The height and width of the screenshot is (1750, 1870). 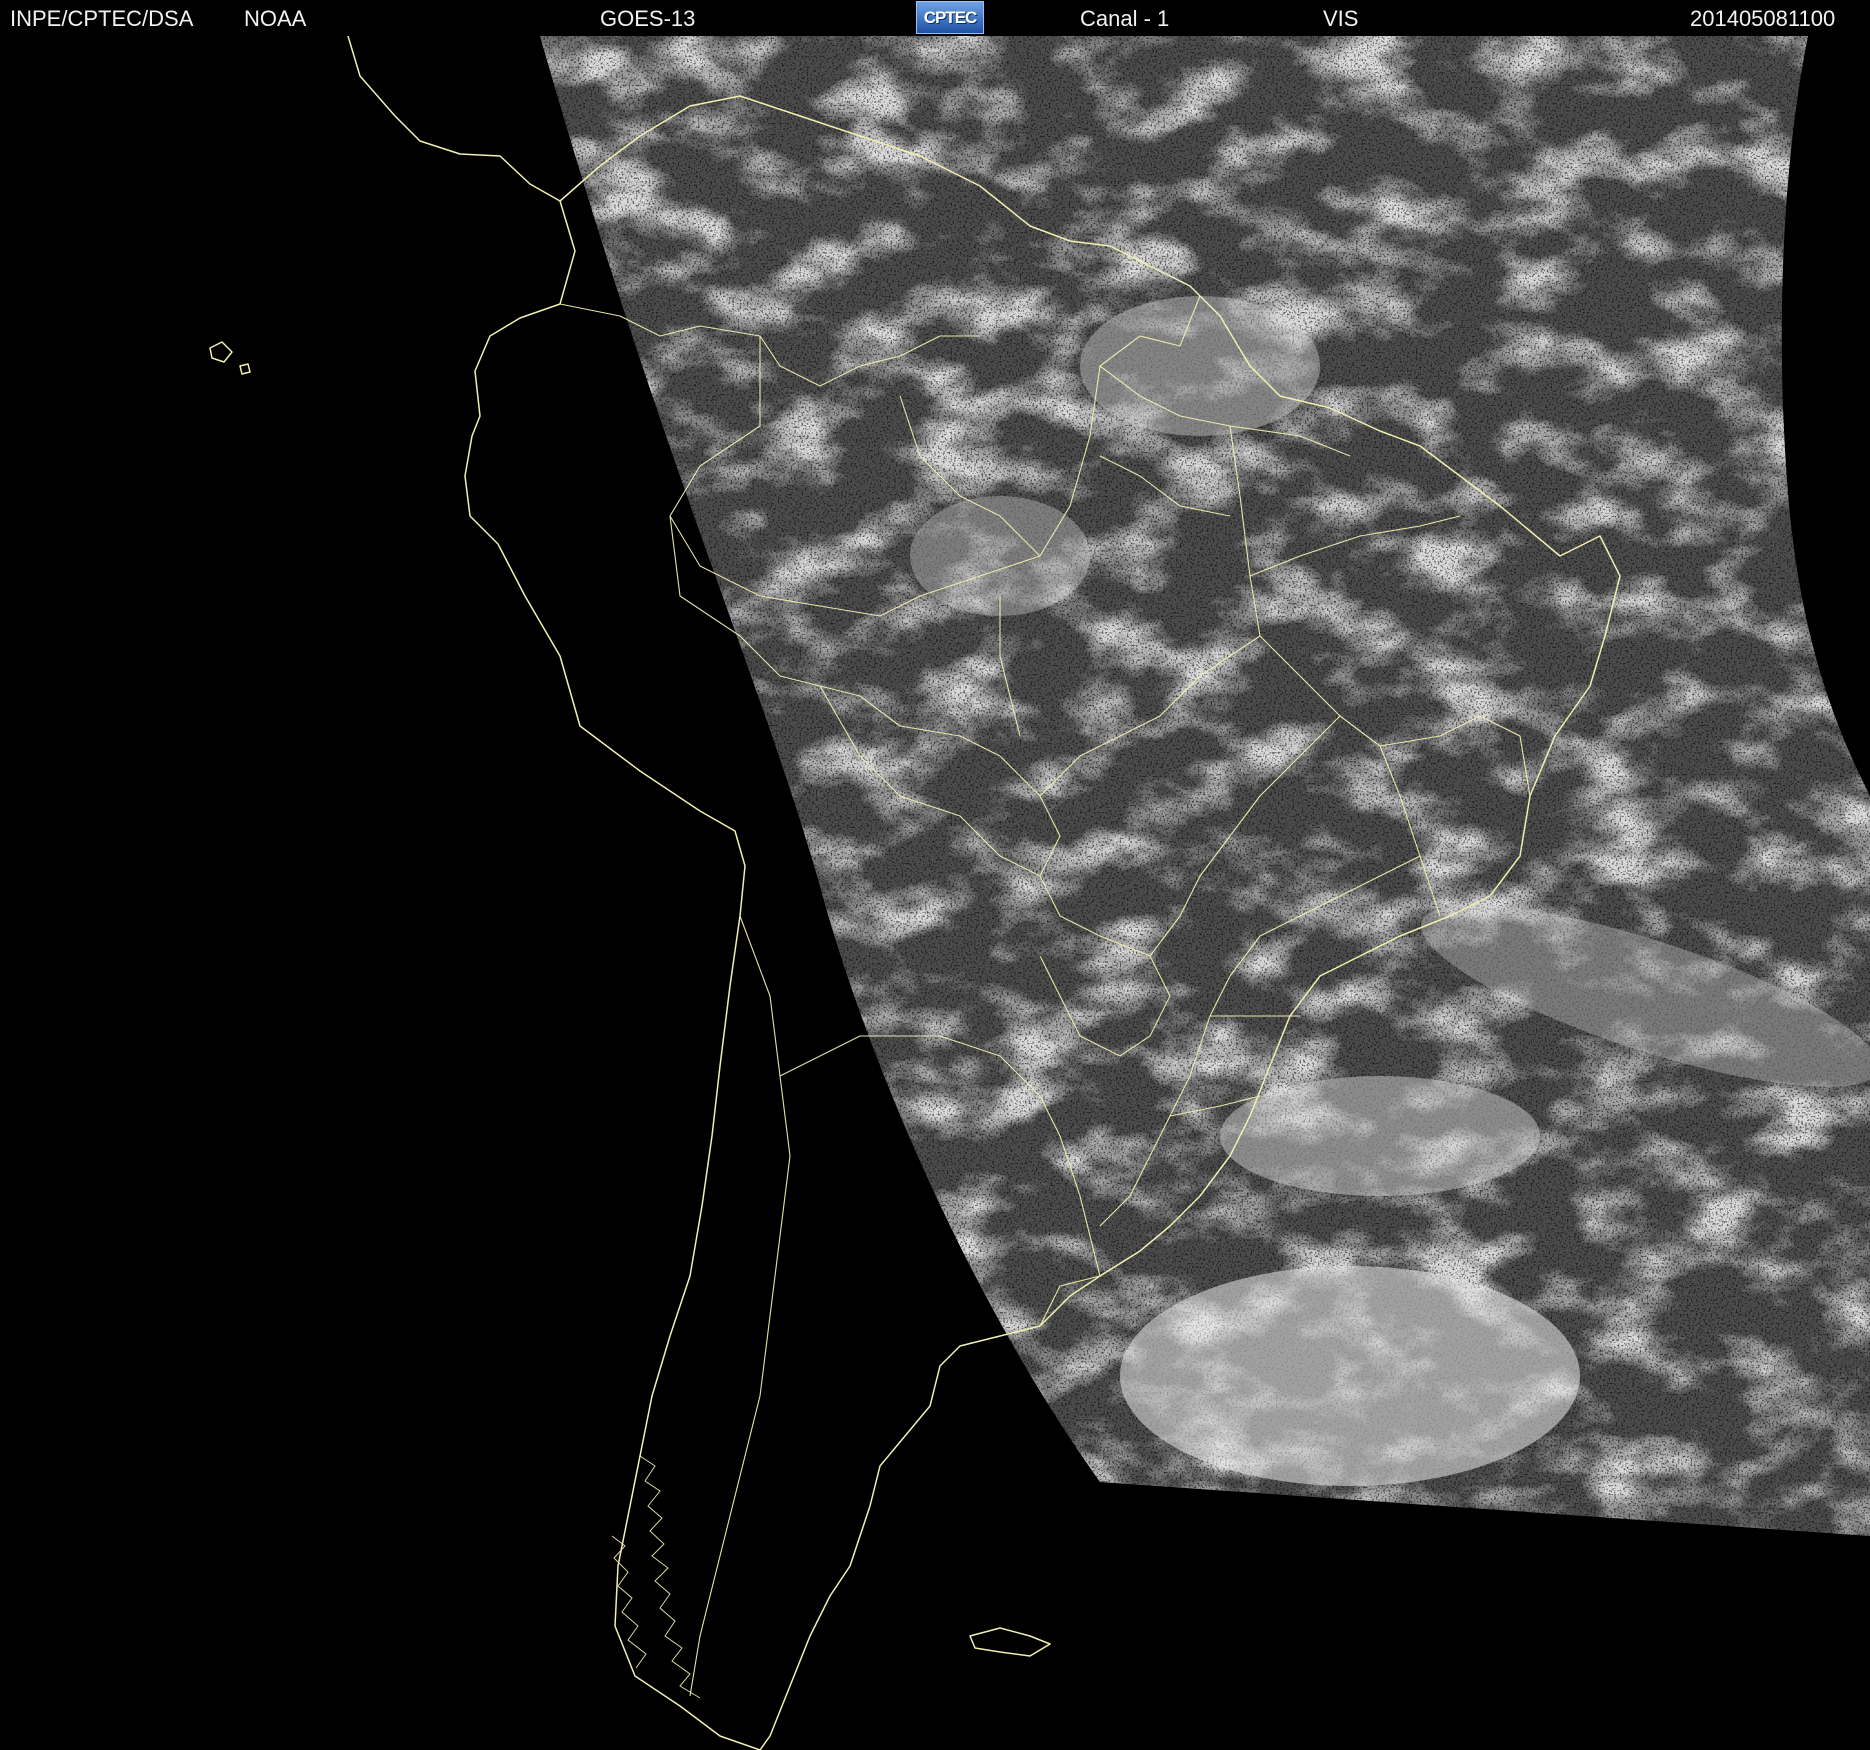 I want to click on convective-cloud, so click(x=1200, y=366).